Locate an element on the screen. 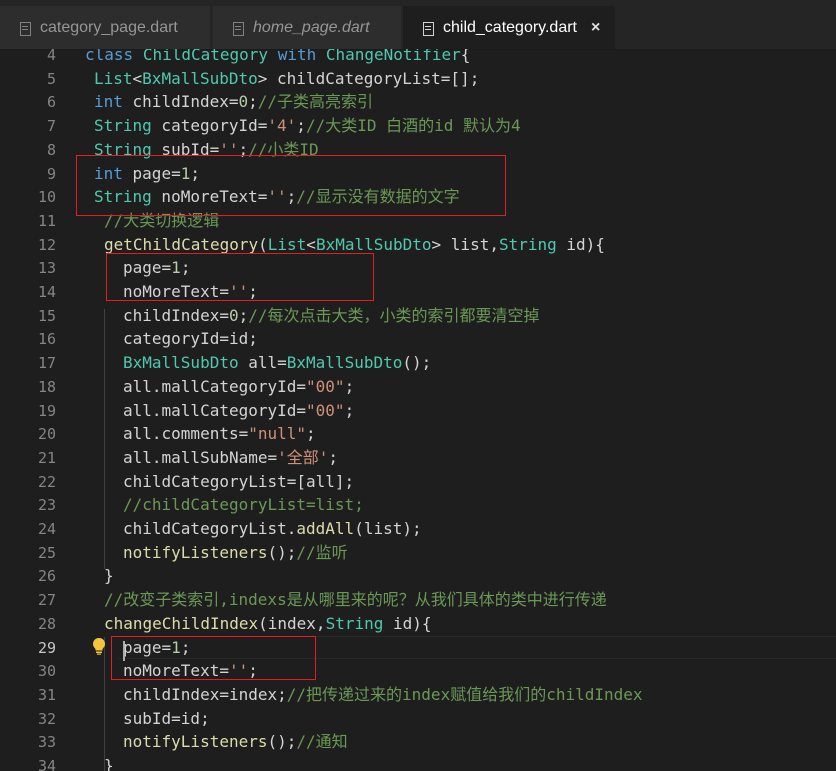  line-number: 31 is located at coordinates (46, 694).